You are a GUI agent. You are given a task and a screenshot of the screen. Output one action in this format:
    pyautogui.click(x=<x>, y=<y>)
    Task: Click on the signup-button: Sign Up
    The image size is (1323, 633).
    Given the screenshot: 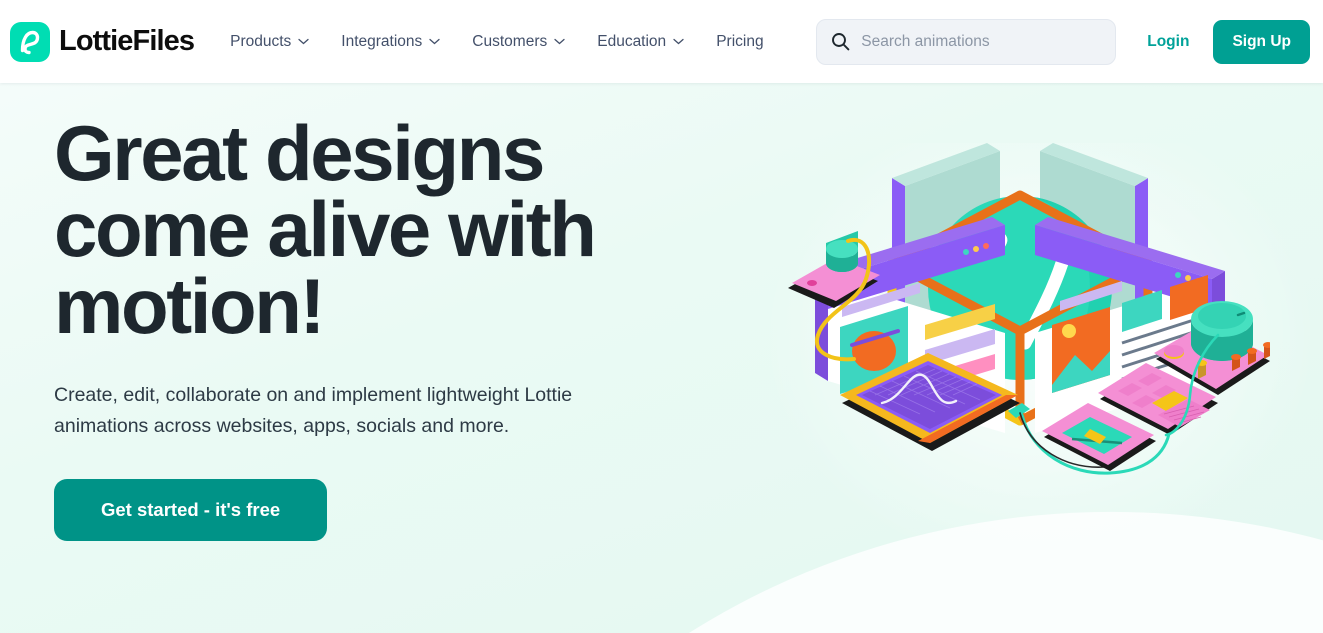 What is the action you would take?
    pyautogui.click(x=1261, y=41)
    